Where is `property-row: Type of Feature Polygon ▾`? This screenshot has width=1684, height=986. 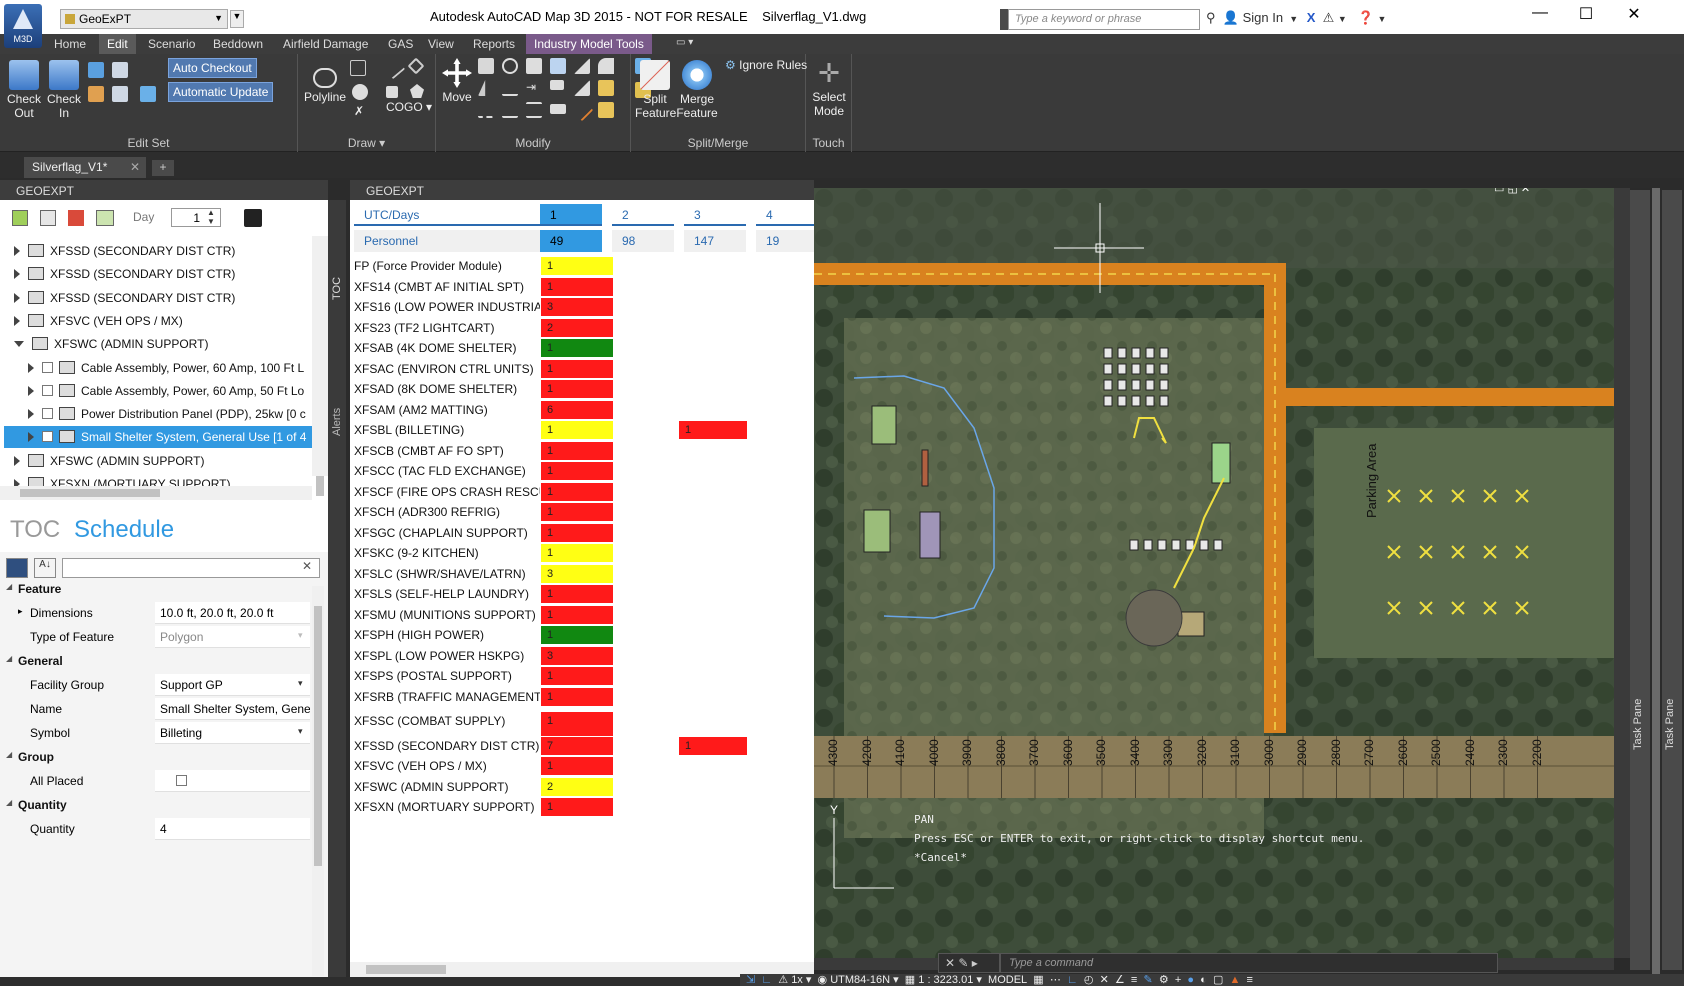 property-row: Type of Feature Polygon ▾ is located at coordinates (155, 637).